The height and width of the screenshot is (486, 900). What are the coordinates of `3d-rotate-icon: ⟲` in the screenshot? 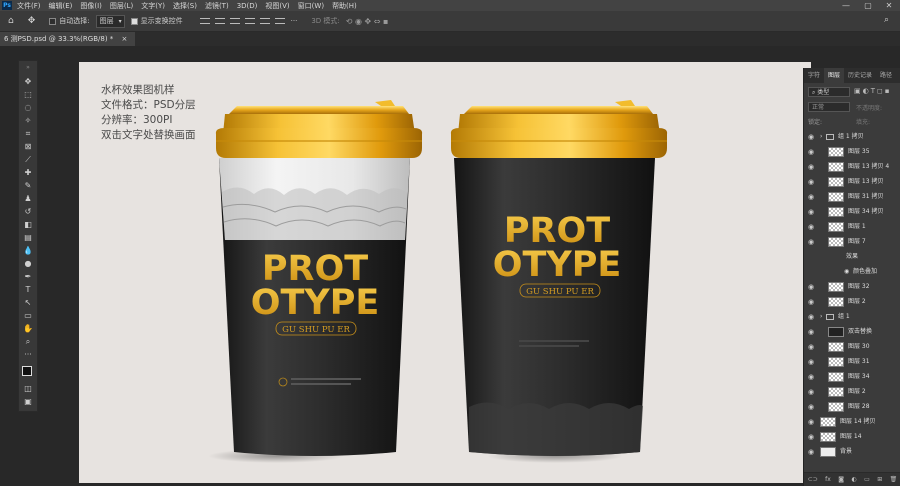 It's located at (349, 21).